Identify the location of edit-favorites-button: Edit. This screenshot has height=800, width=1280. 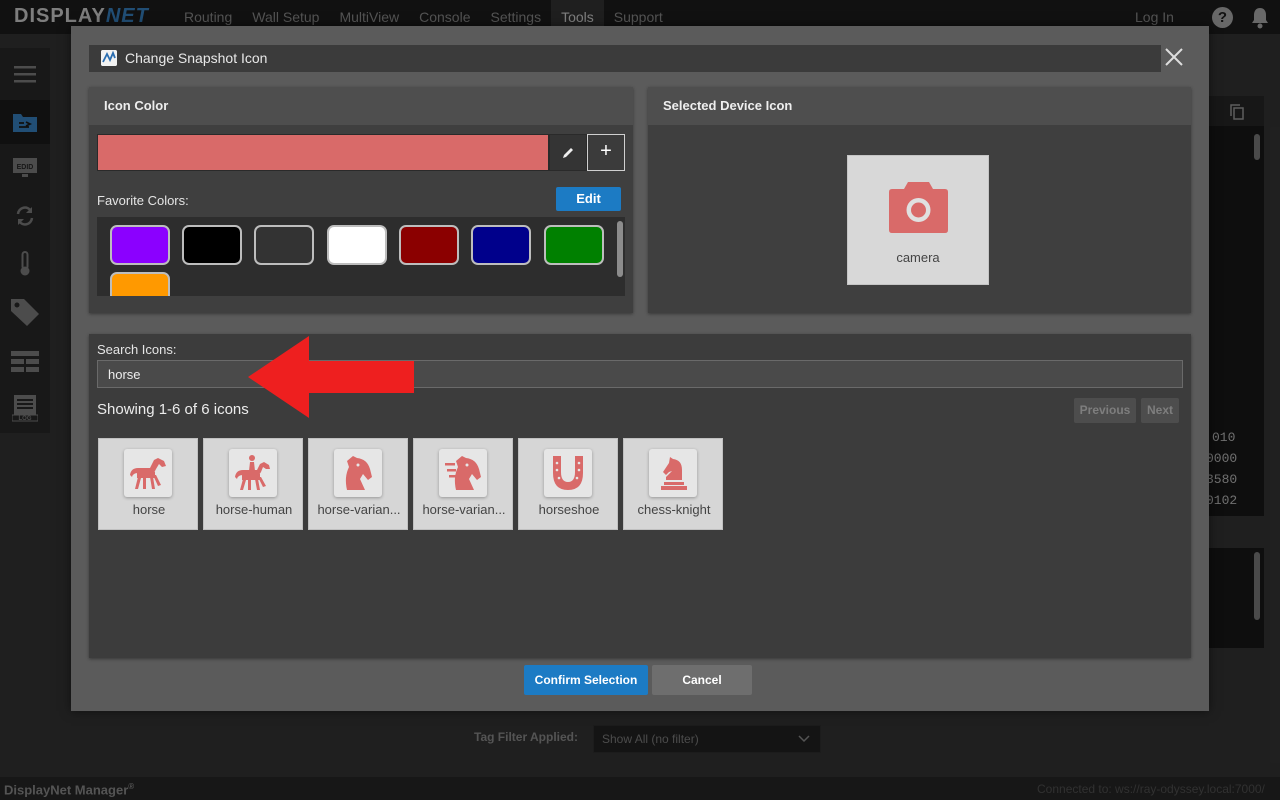
(588, 199).